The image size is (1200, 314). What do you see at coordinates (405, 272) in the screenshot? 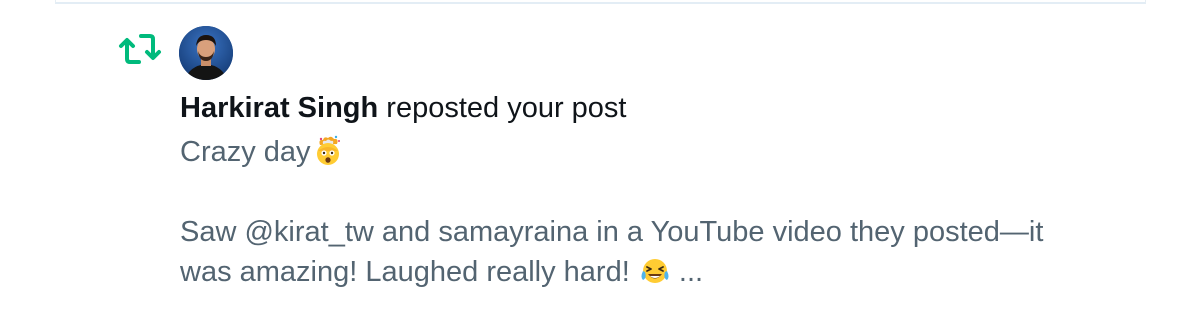
I see `post-body-text: was amazing! Laughed really hard!` at bounding box center [405, 272].